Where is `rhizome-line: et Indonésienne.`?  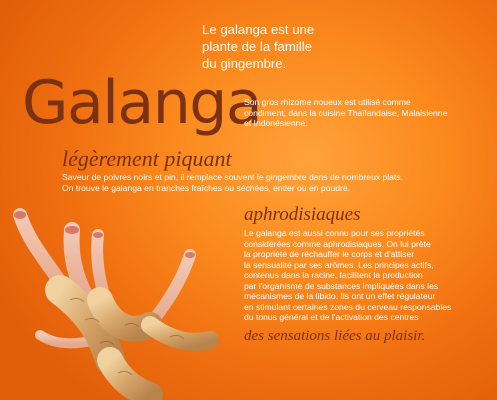
rhizome-line: et Indonésienne. is located at coordinates (276, 123).